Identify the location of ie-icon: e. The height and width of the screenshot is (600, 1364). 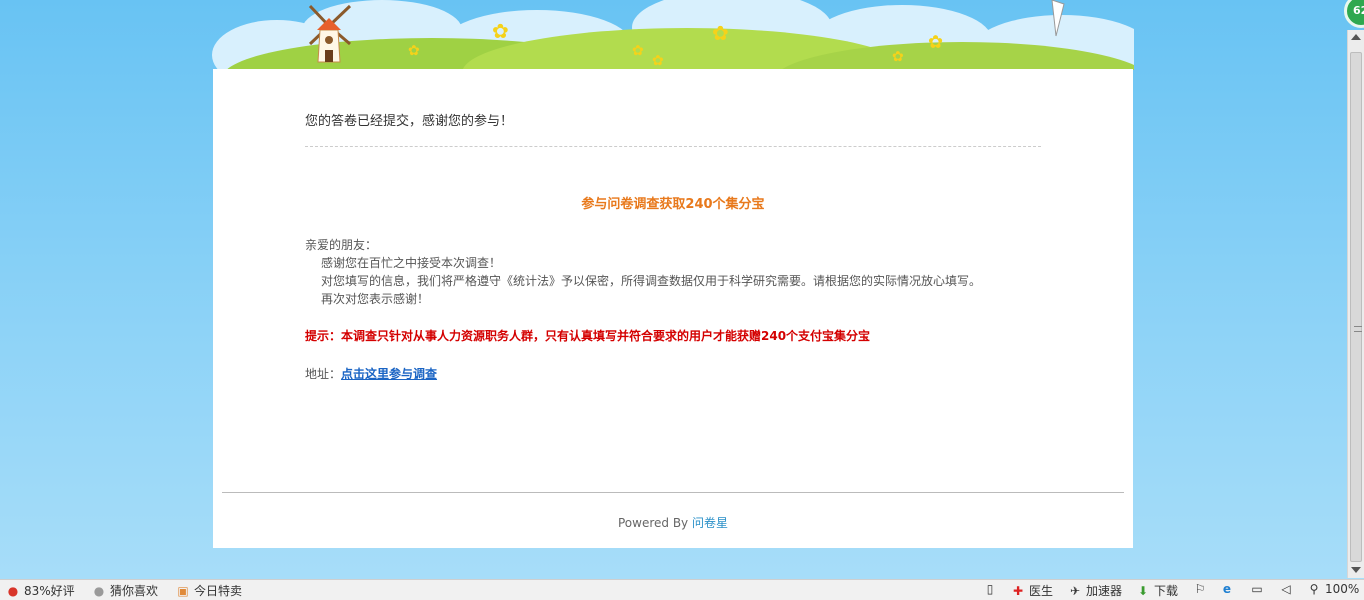
(1227, 589).